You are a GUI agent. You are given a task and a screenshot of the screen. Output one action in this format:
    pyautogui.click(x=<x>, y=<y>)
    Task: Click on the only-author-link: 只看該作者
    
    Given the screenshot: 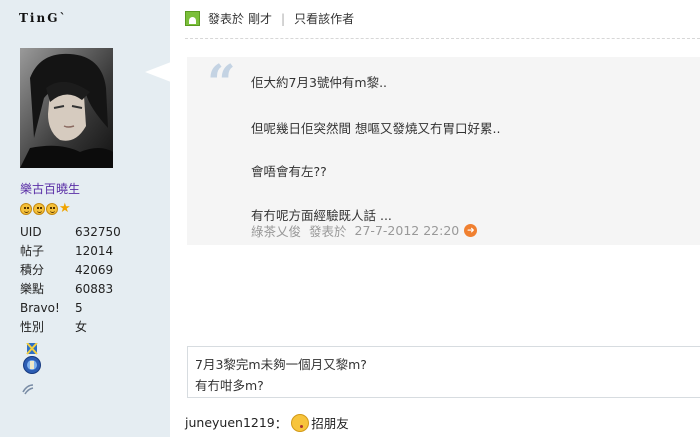 What is the action you would take?
    pyautogui.click(x=324, y=18)
    